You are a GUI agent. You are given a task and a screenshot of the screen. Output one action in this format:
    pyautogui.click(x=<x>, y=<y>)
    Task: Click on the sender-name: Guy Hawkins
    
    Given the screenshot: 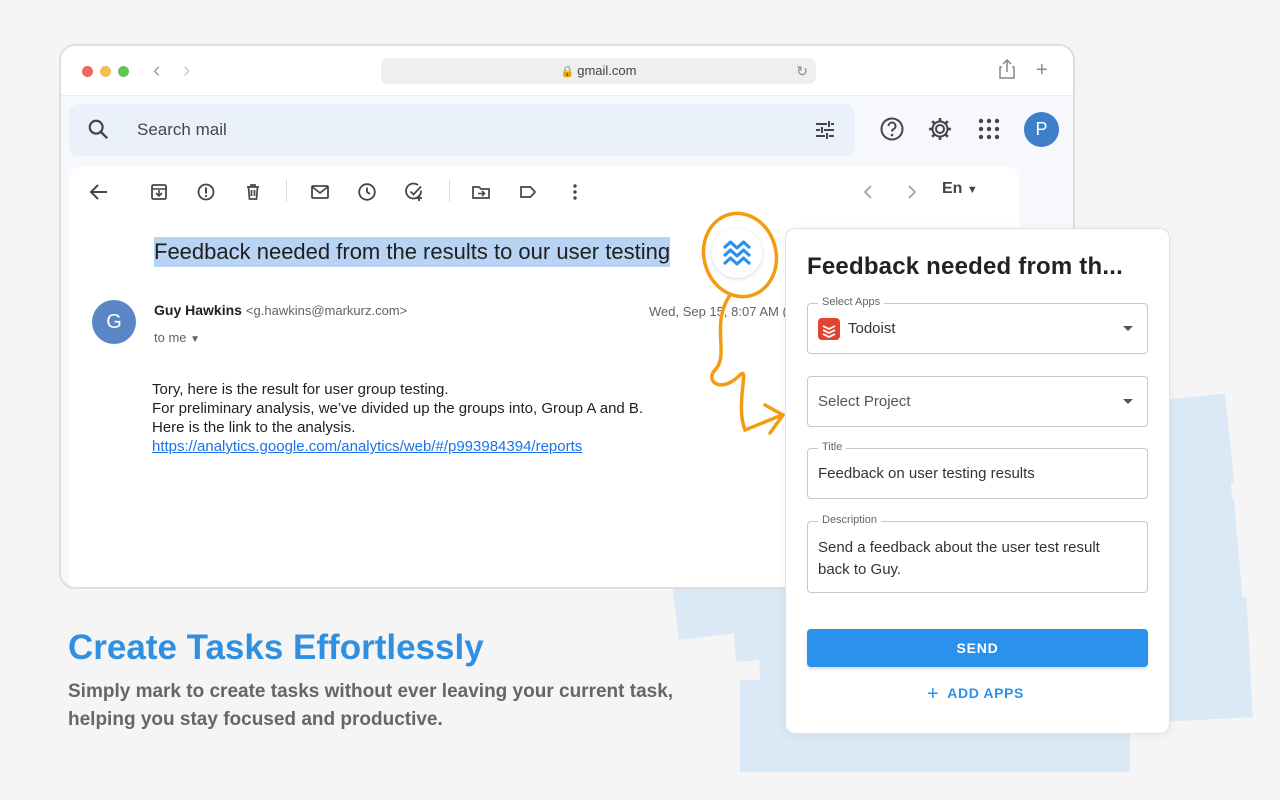 What is the action you would take?
    pyautogui.click(x=198, y=310)
    